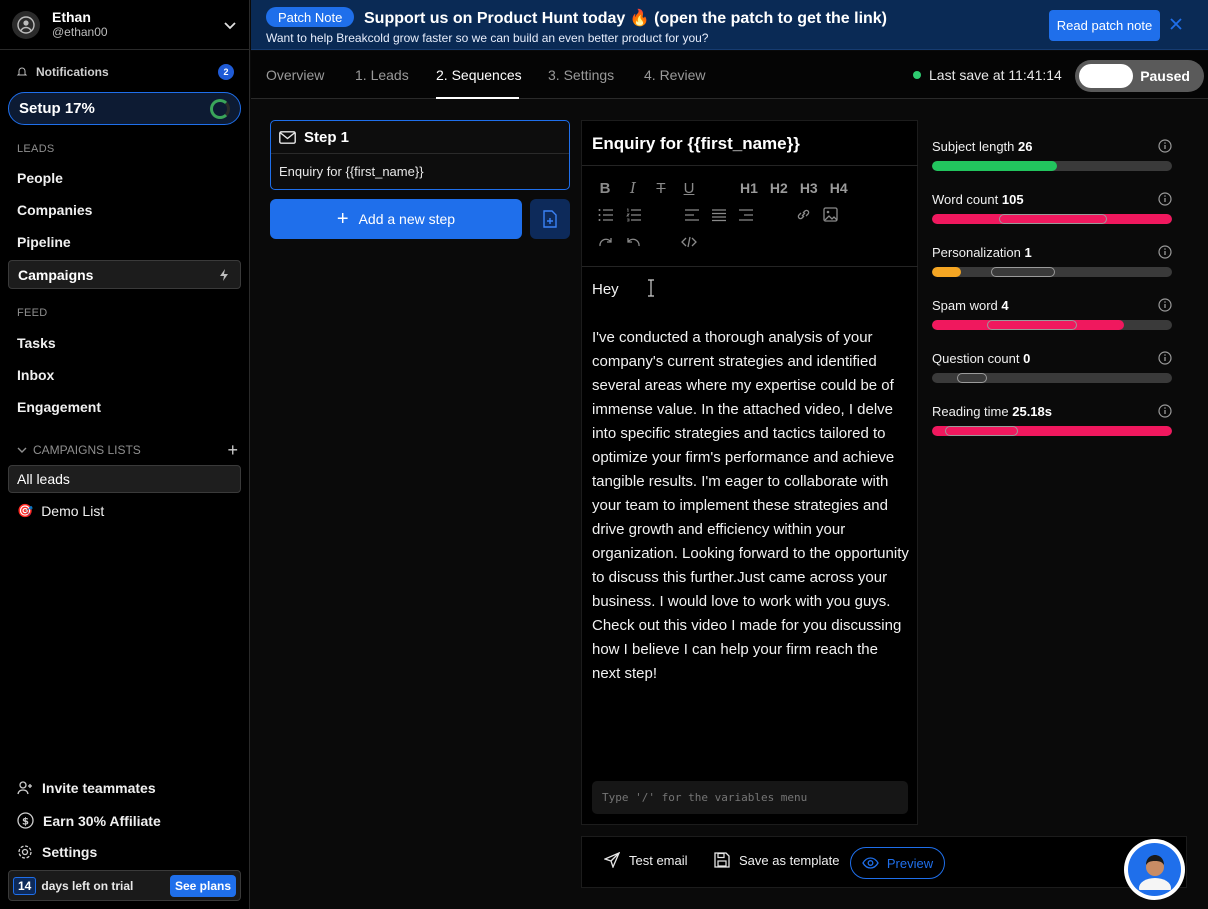  Describe the element at coordinates (965, 305) in the screenshot. I see `metric-label: Spam word` at that location.